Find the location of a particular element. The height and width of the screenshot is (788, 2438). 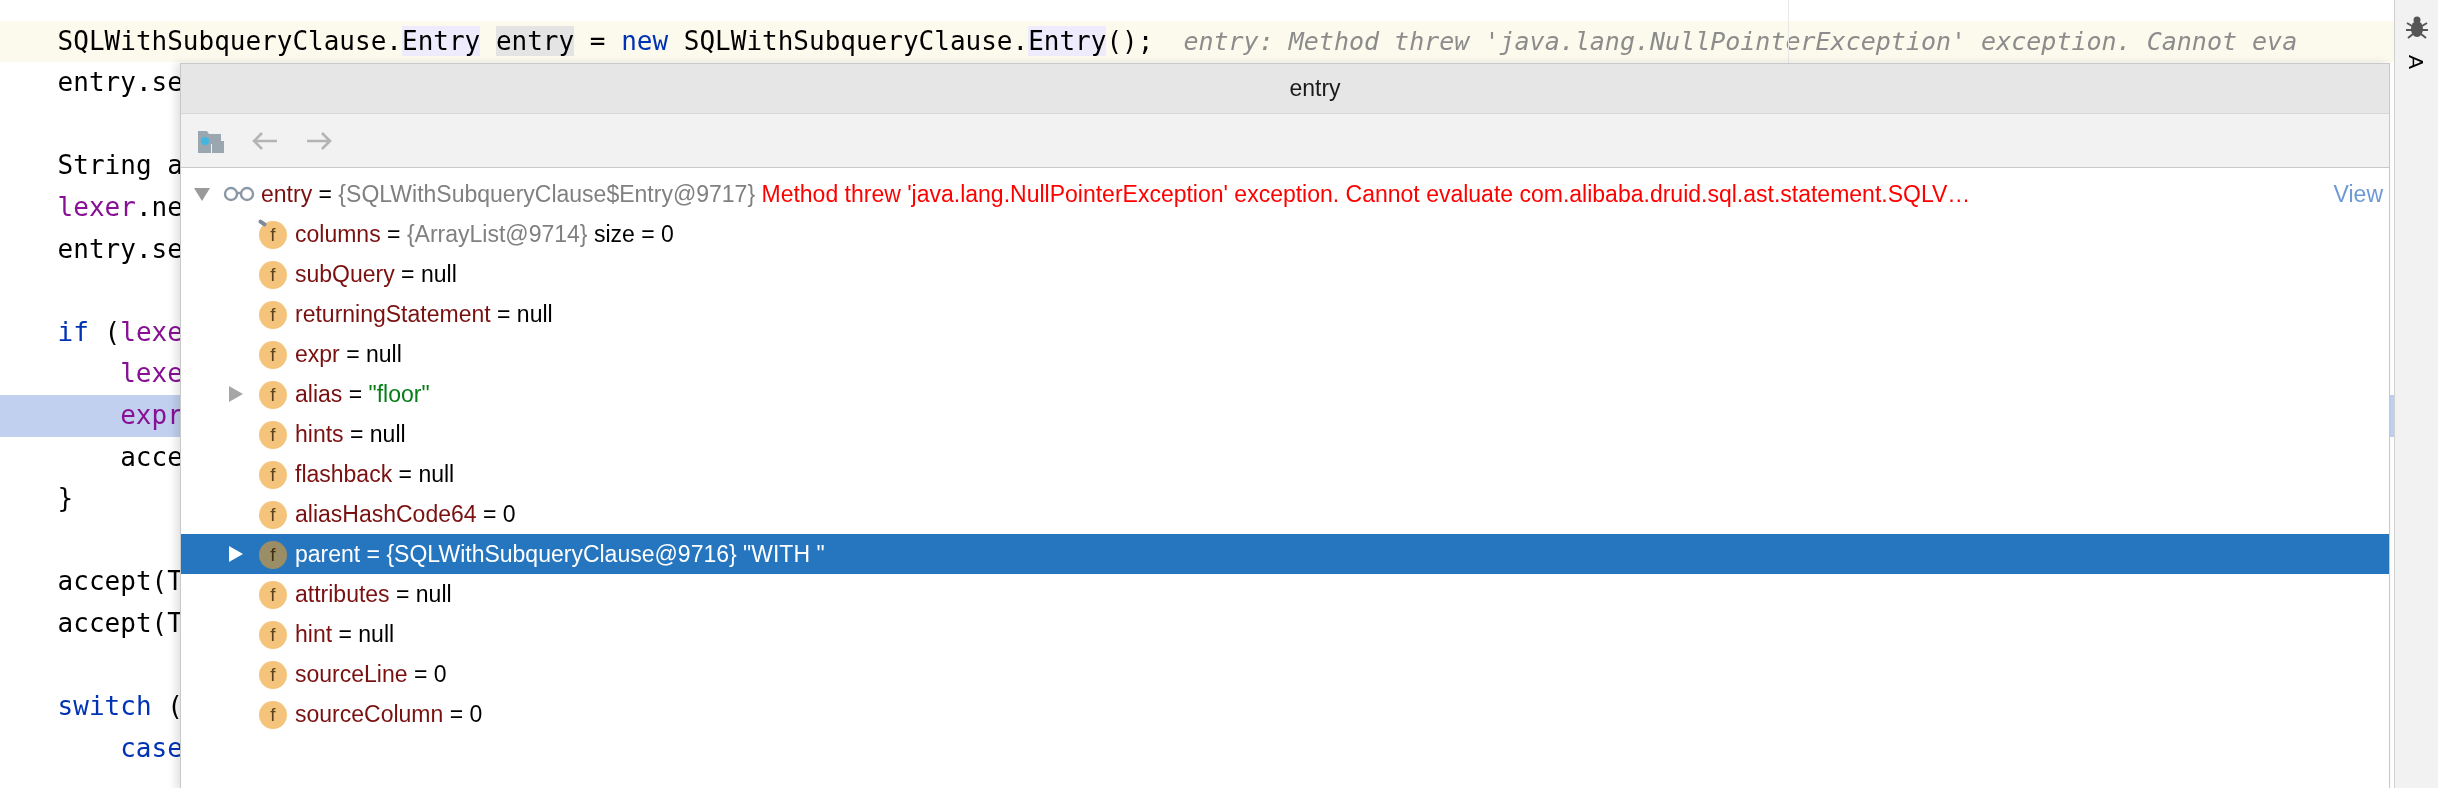

code-text: if (lexe is located at coordinates (120, 332).